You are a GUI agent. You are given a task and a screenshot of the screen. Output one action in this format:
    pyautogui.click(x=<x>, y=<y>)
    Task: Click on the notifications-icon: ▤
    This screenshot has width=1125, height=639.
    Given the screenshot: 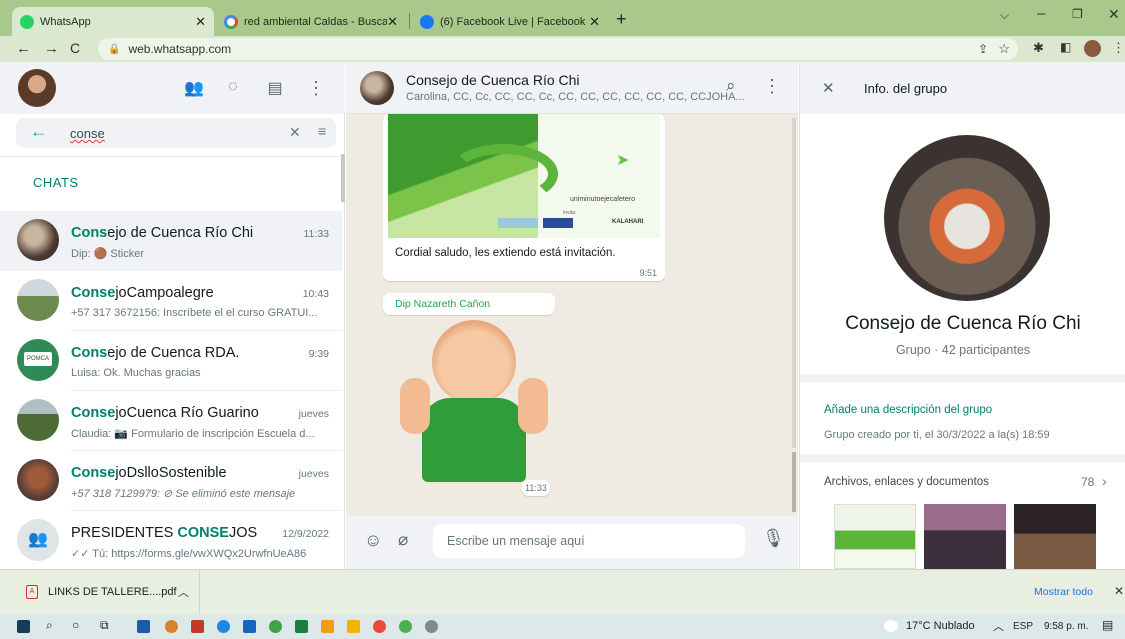 What is the action you would take?
    pyautogui.click(x=1107, y=625)
    